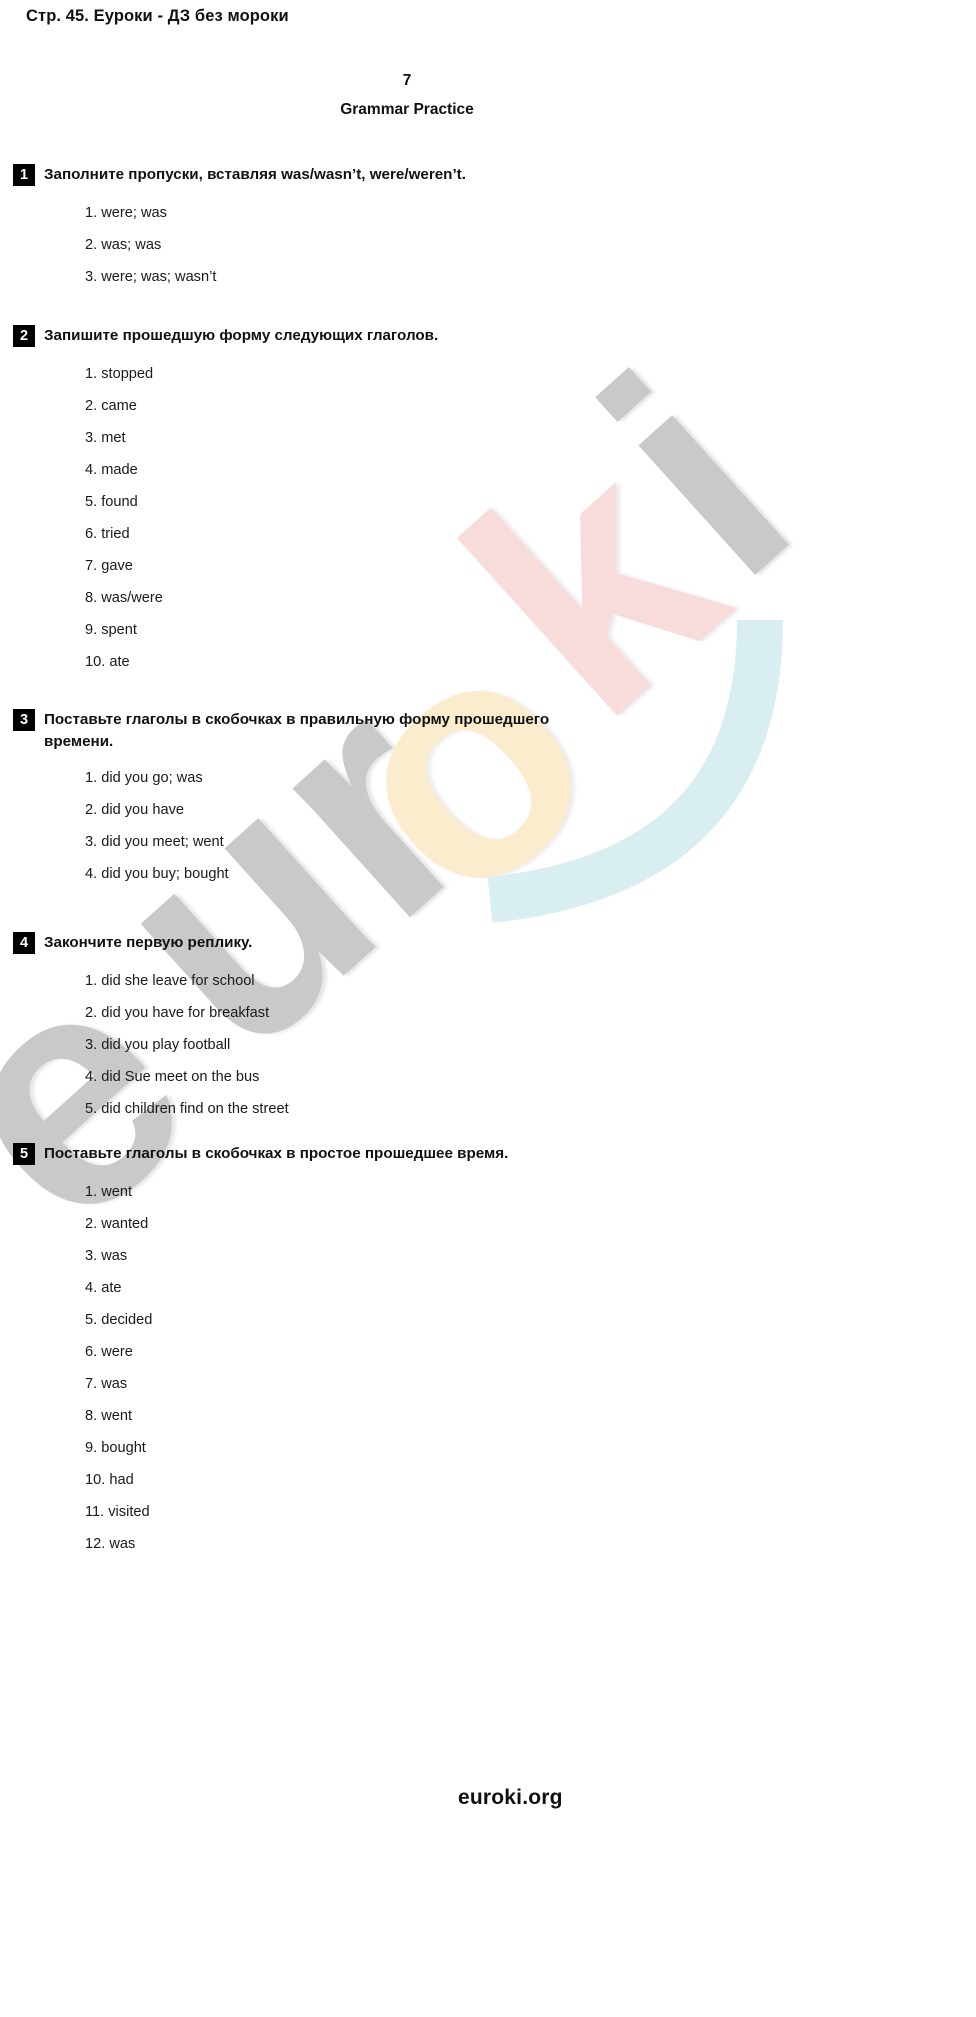 This screenshot has height=2017, width=976. What do you see at coordinates (24, 336) in the screenshot?
I see `exercise-number-badge: 2` at bounding box center [24, 336].